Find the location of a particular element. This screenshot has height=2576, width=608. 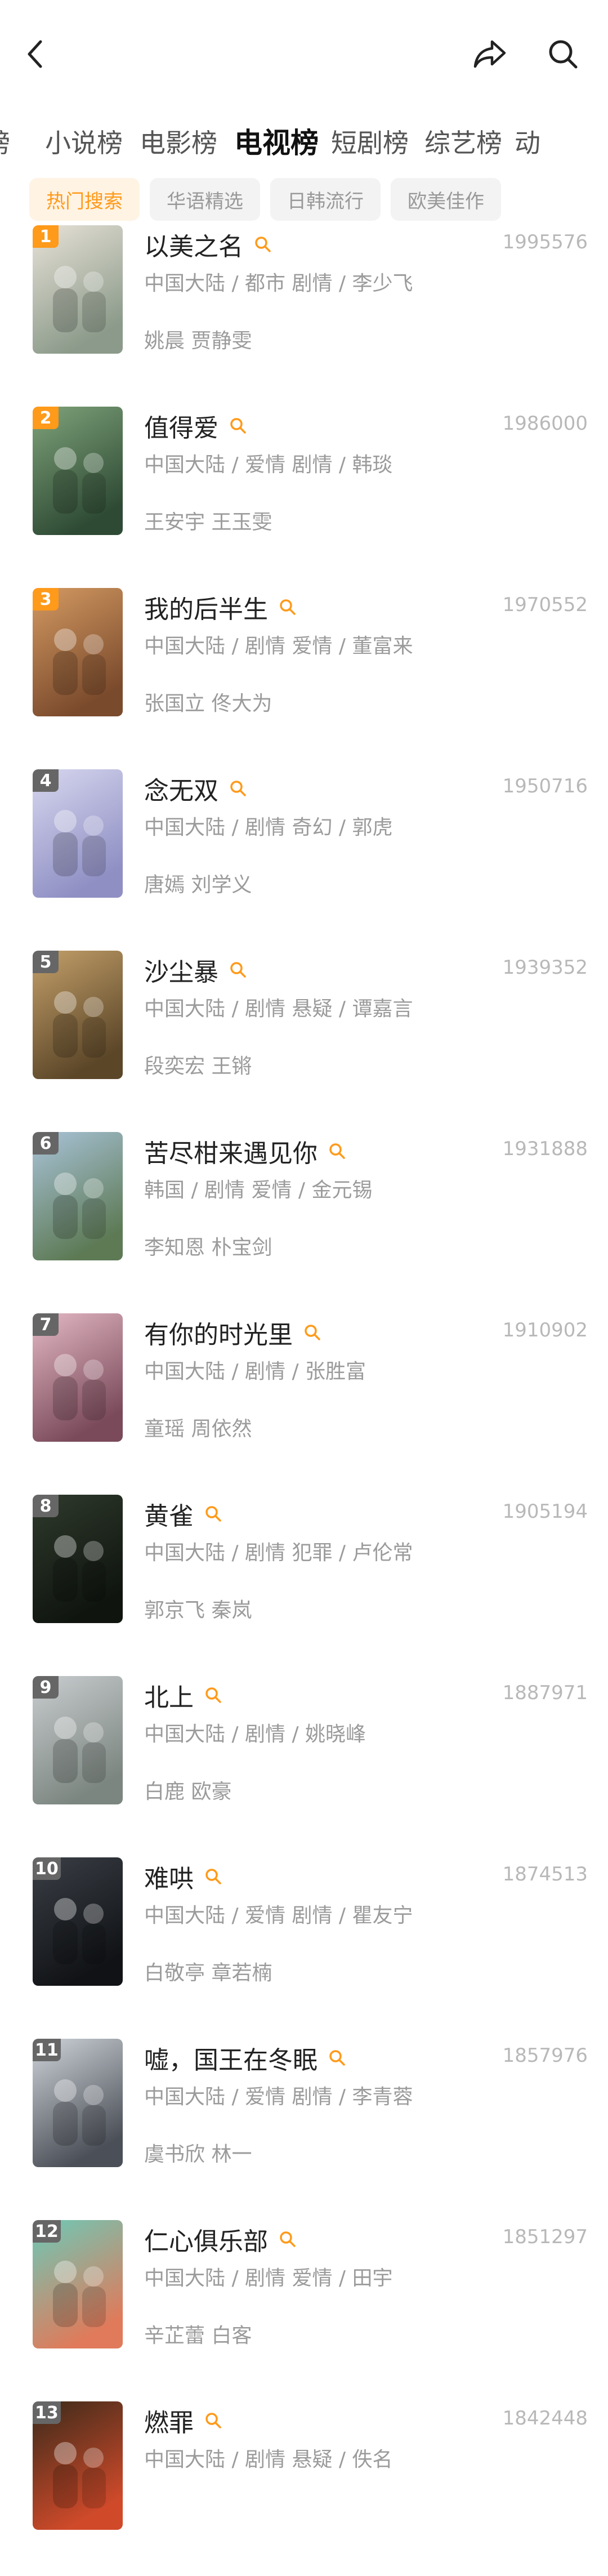

title-row: 北上 is located at coordinates (183, 1695).